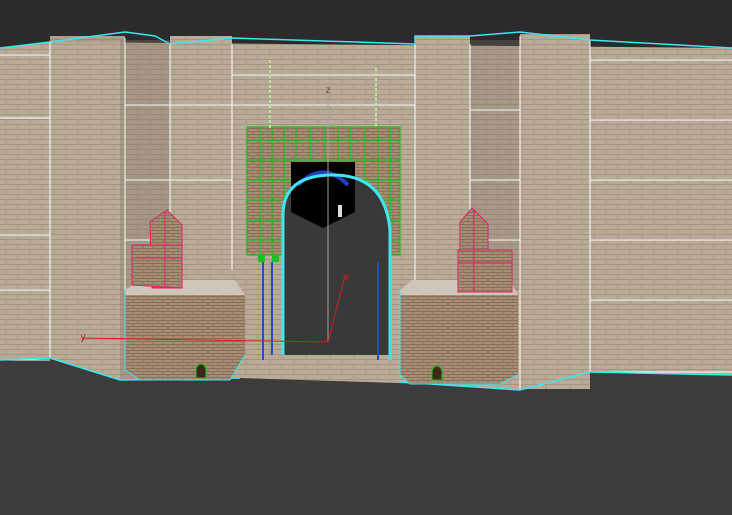 The image size is (732, 515). I want to click on y-axis-label: y, so click(83, 337).